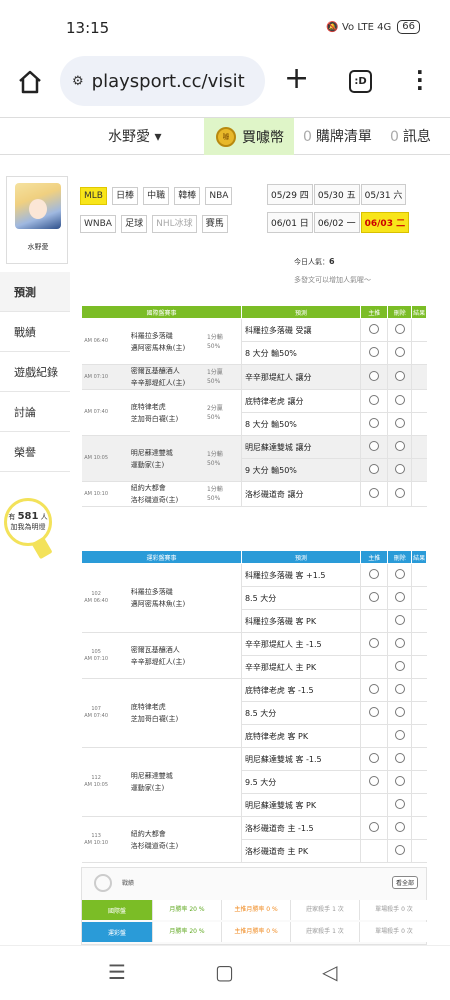 Image resolution: width=450 pixels, height=1000 pixels. I want to click on date-chip: 05/29 四, so click(290, 194).